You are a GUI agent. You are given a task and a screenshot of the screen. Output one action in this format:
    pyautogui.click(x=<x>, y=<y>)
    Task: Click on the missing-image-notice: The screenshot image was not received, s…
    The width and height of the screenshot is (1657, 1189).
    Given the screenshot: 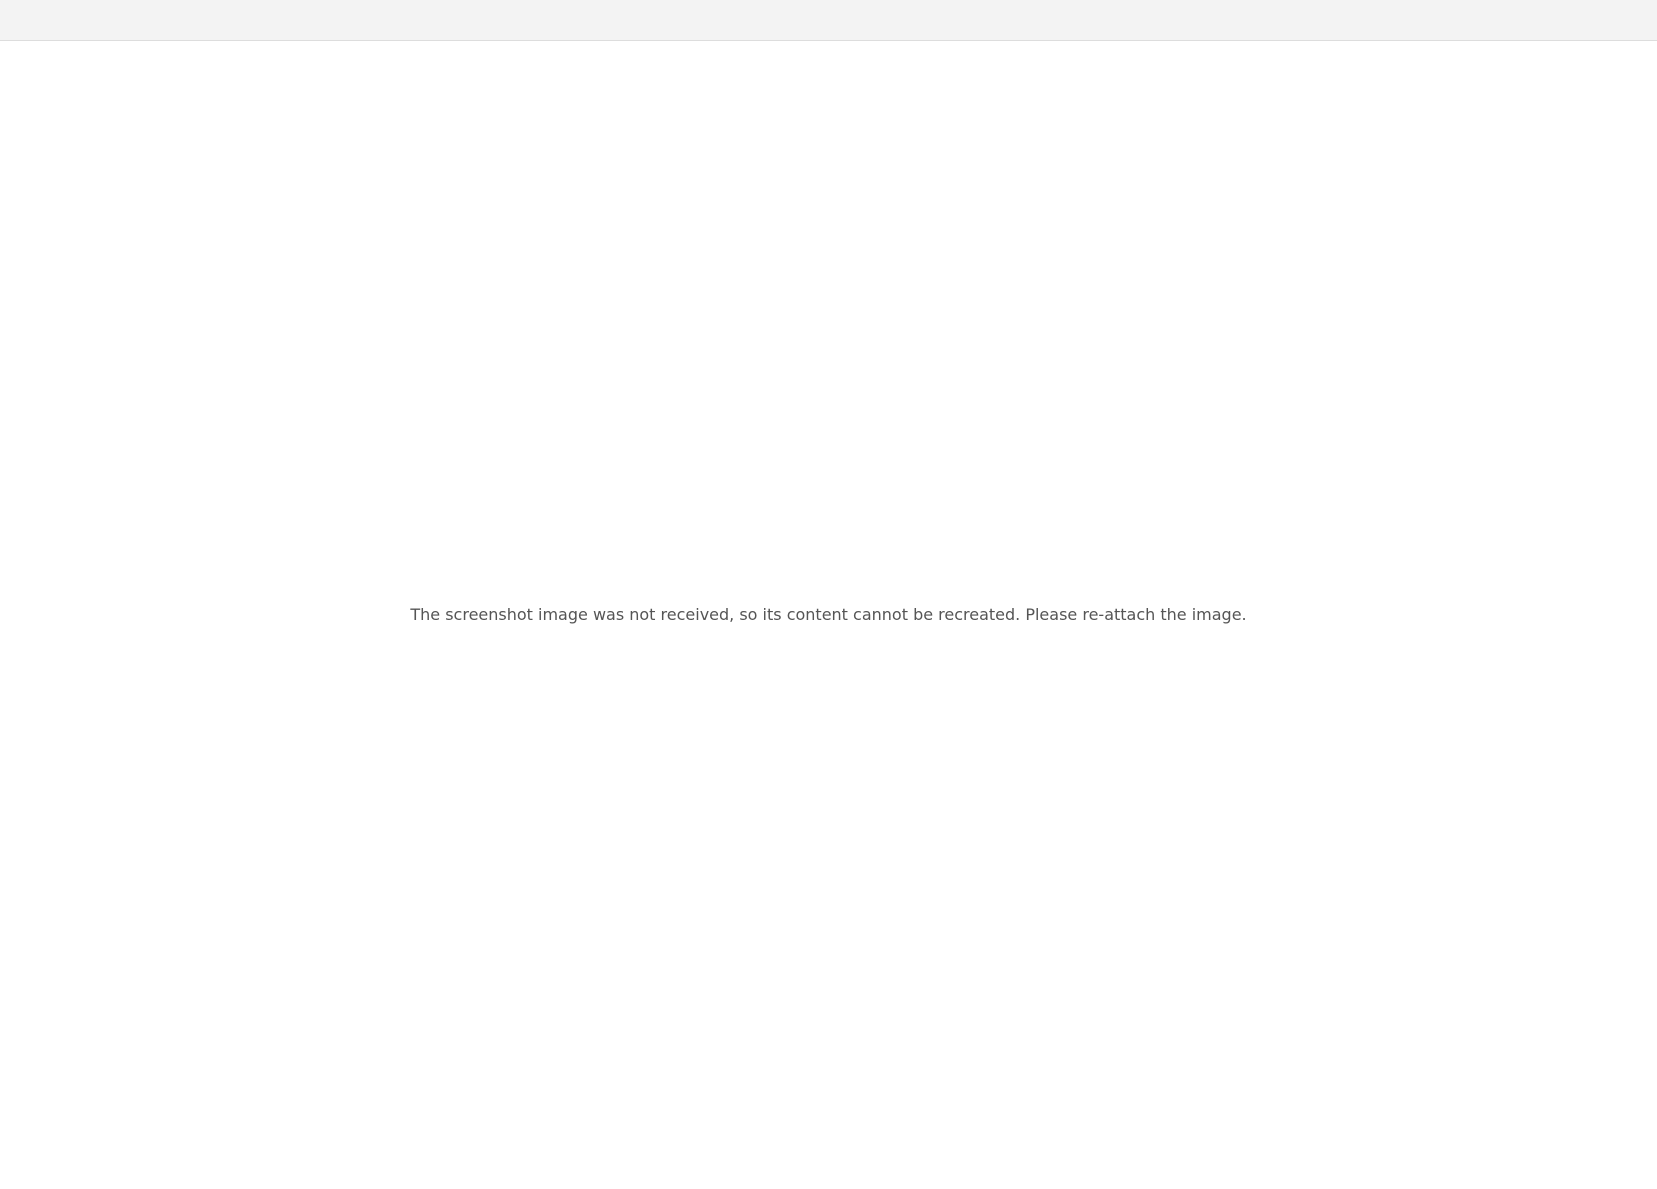 What is the action you would take?
    pyautogui.click(x=828, y=614)
    